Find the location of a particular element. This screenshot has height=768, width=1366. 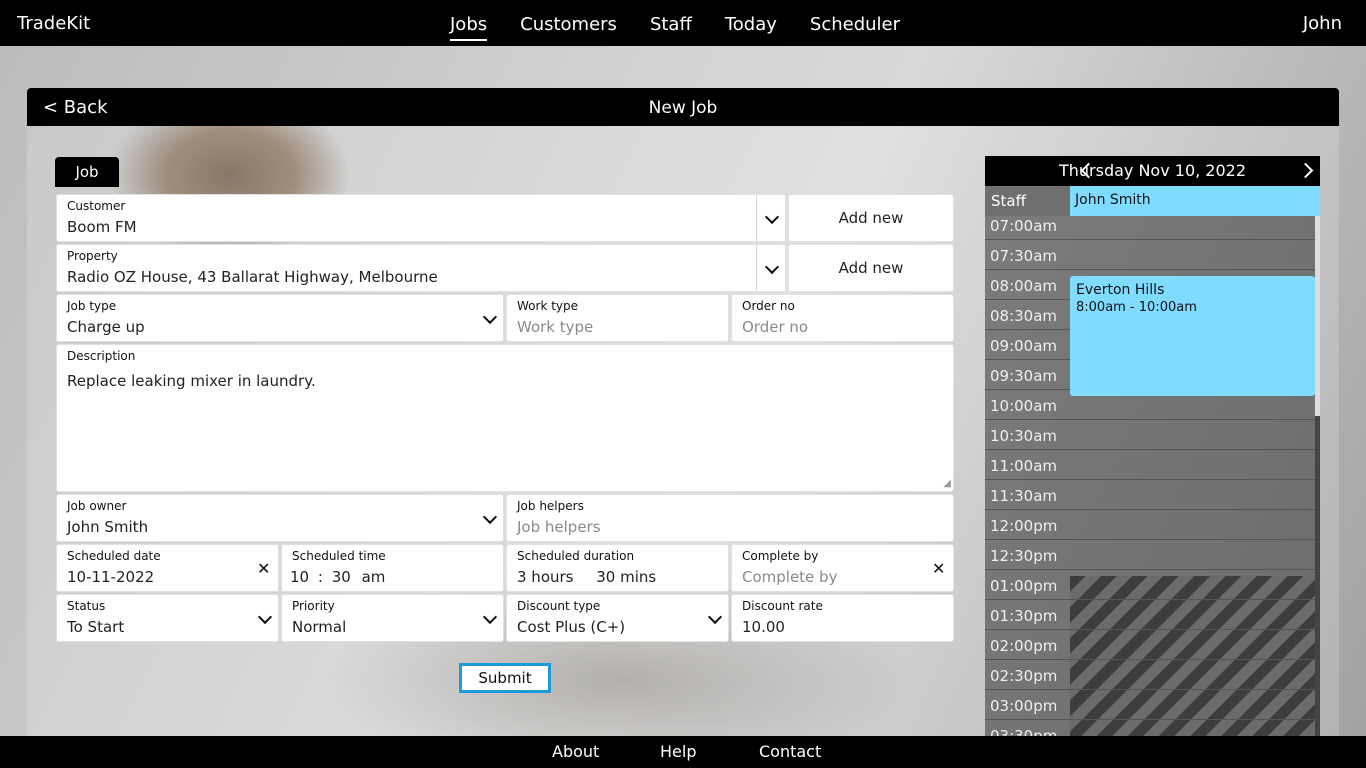

scrollbar-thumb is located at coordinates (1317, 316).